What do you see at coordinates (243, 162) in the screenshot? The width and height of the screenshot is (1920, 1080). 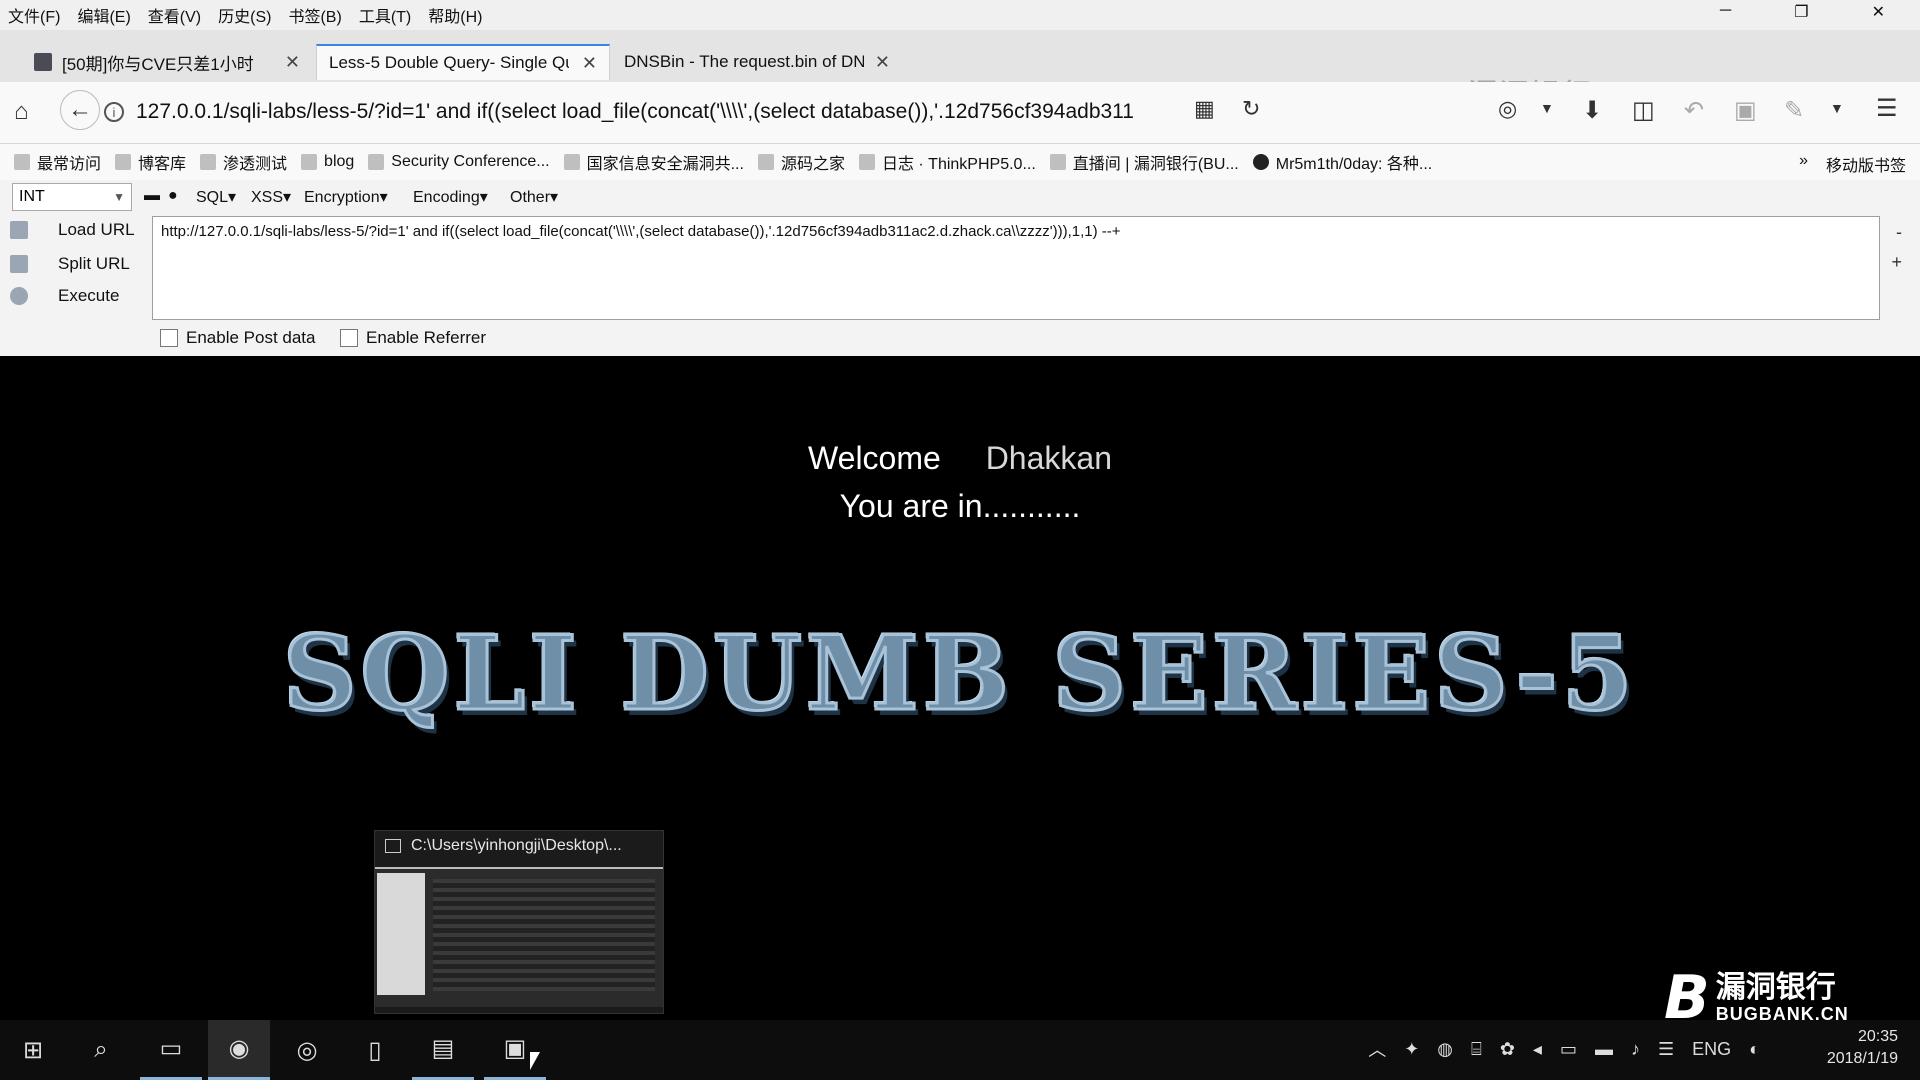 I see `bookmark-item: 渗透测试` at bounding box center [243, 162].